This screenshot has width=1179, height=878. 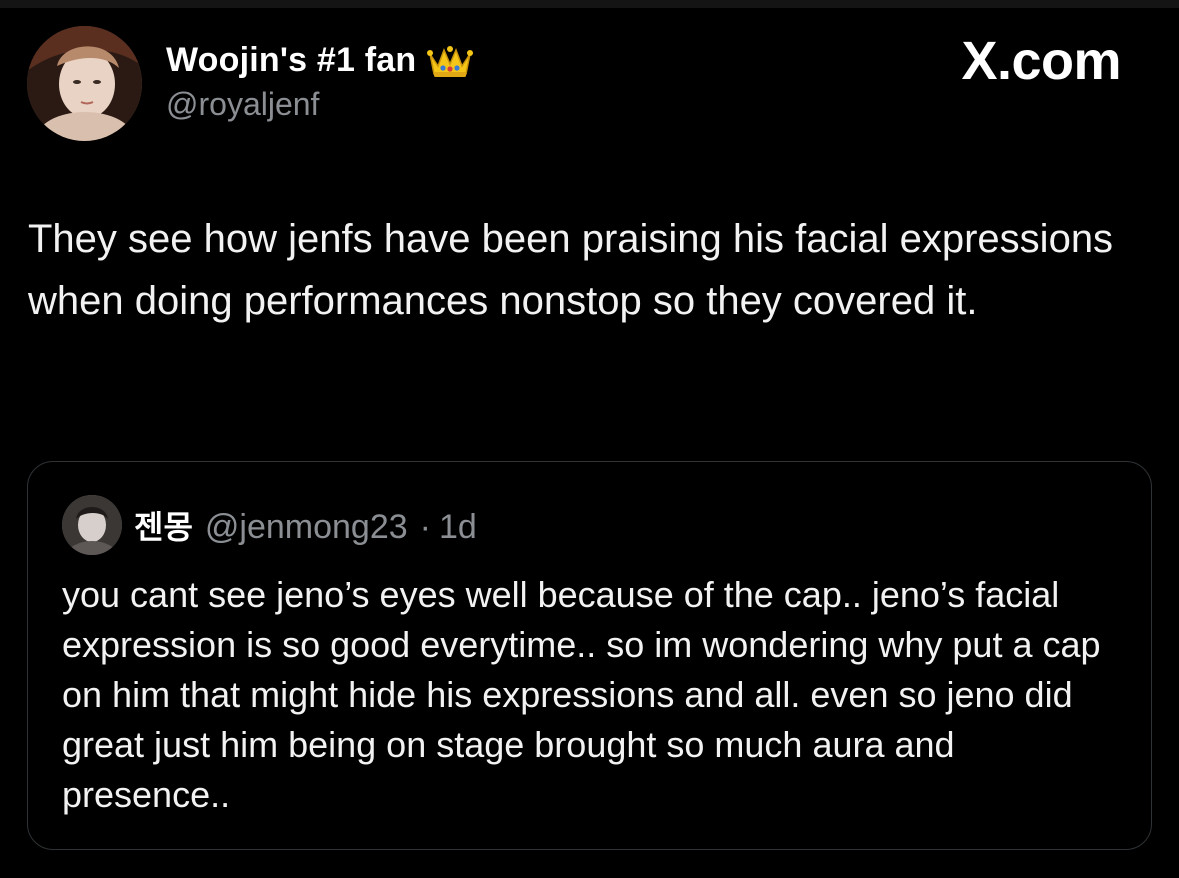 I want to click on quoted-author-avatar-image, so click(x=92, y=525).